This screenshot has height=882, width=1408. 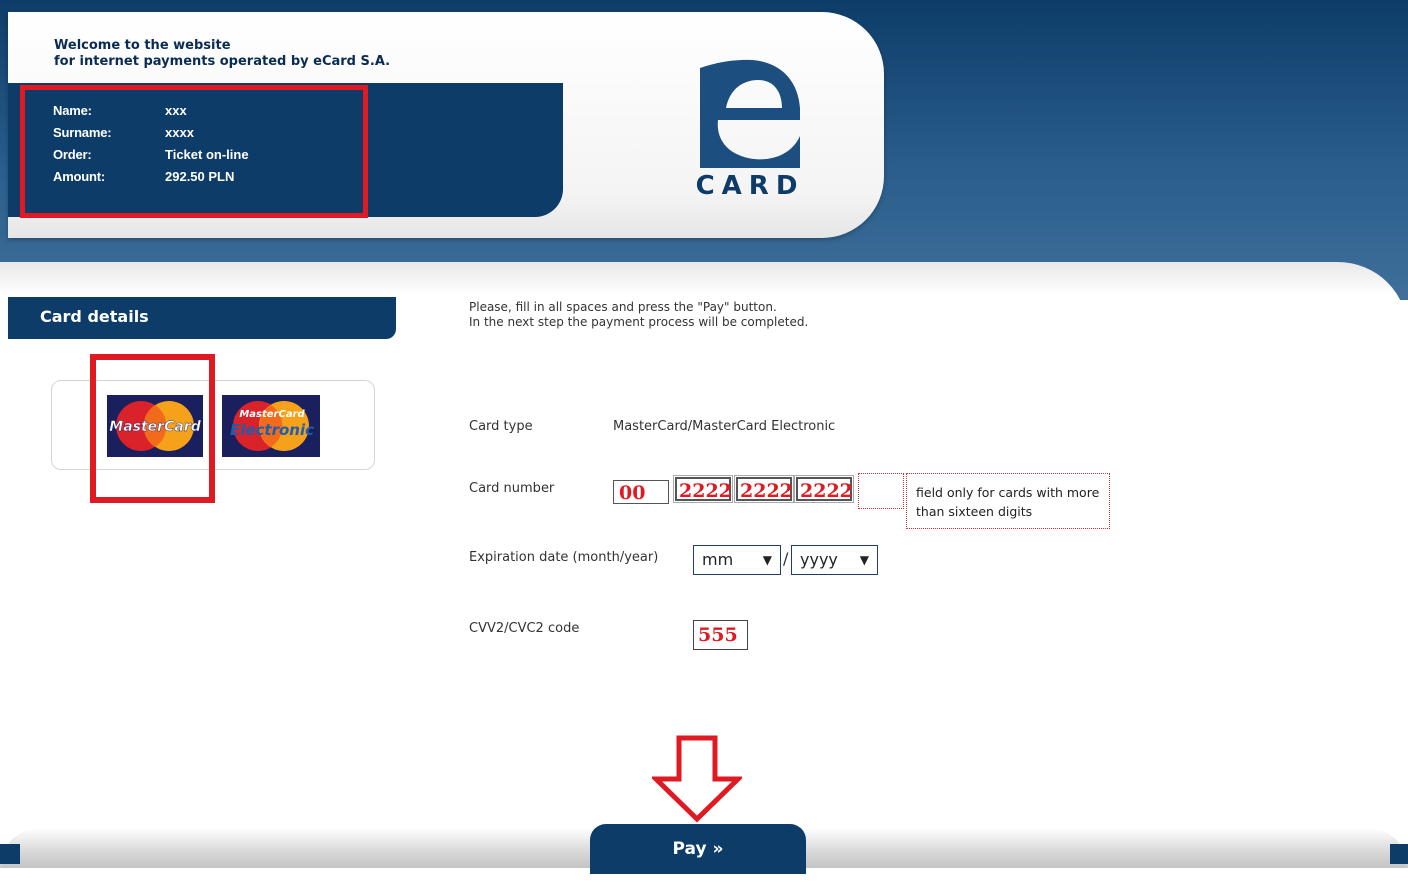 What do you see at coordinates (94, 316) in the screenshot?
I see `card-details-title: Card details` at bounding box center [94, 316].